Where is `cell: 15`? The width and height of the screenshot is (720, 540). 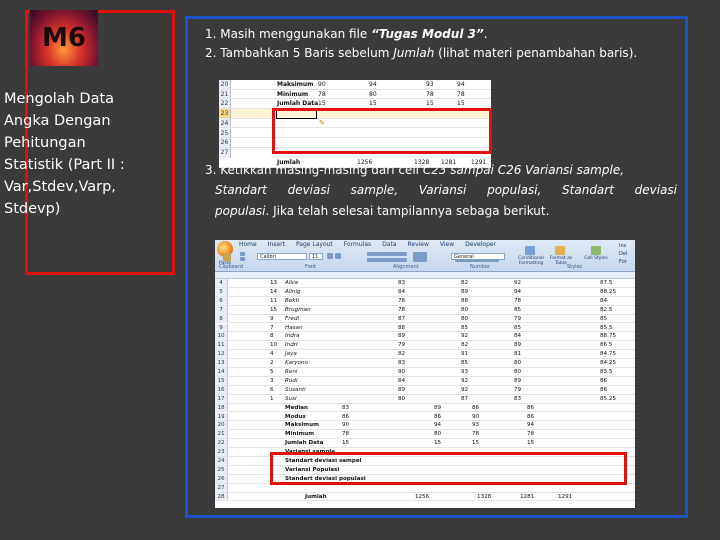 cell: 15 is located at coordinates (476, 443).